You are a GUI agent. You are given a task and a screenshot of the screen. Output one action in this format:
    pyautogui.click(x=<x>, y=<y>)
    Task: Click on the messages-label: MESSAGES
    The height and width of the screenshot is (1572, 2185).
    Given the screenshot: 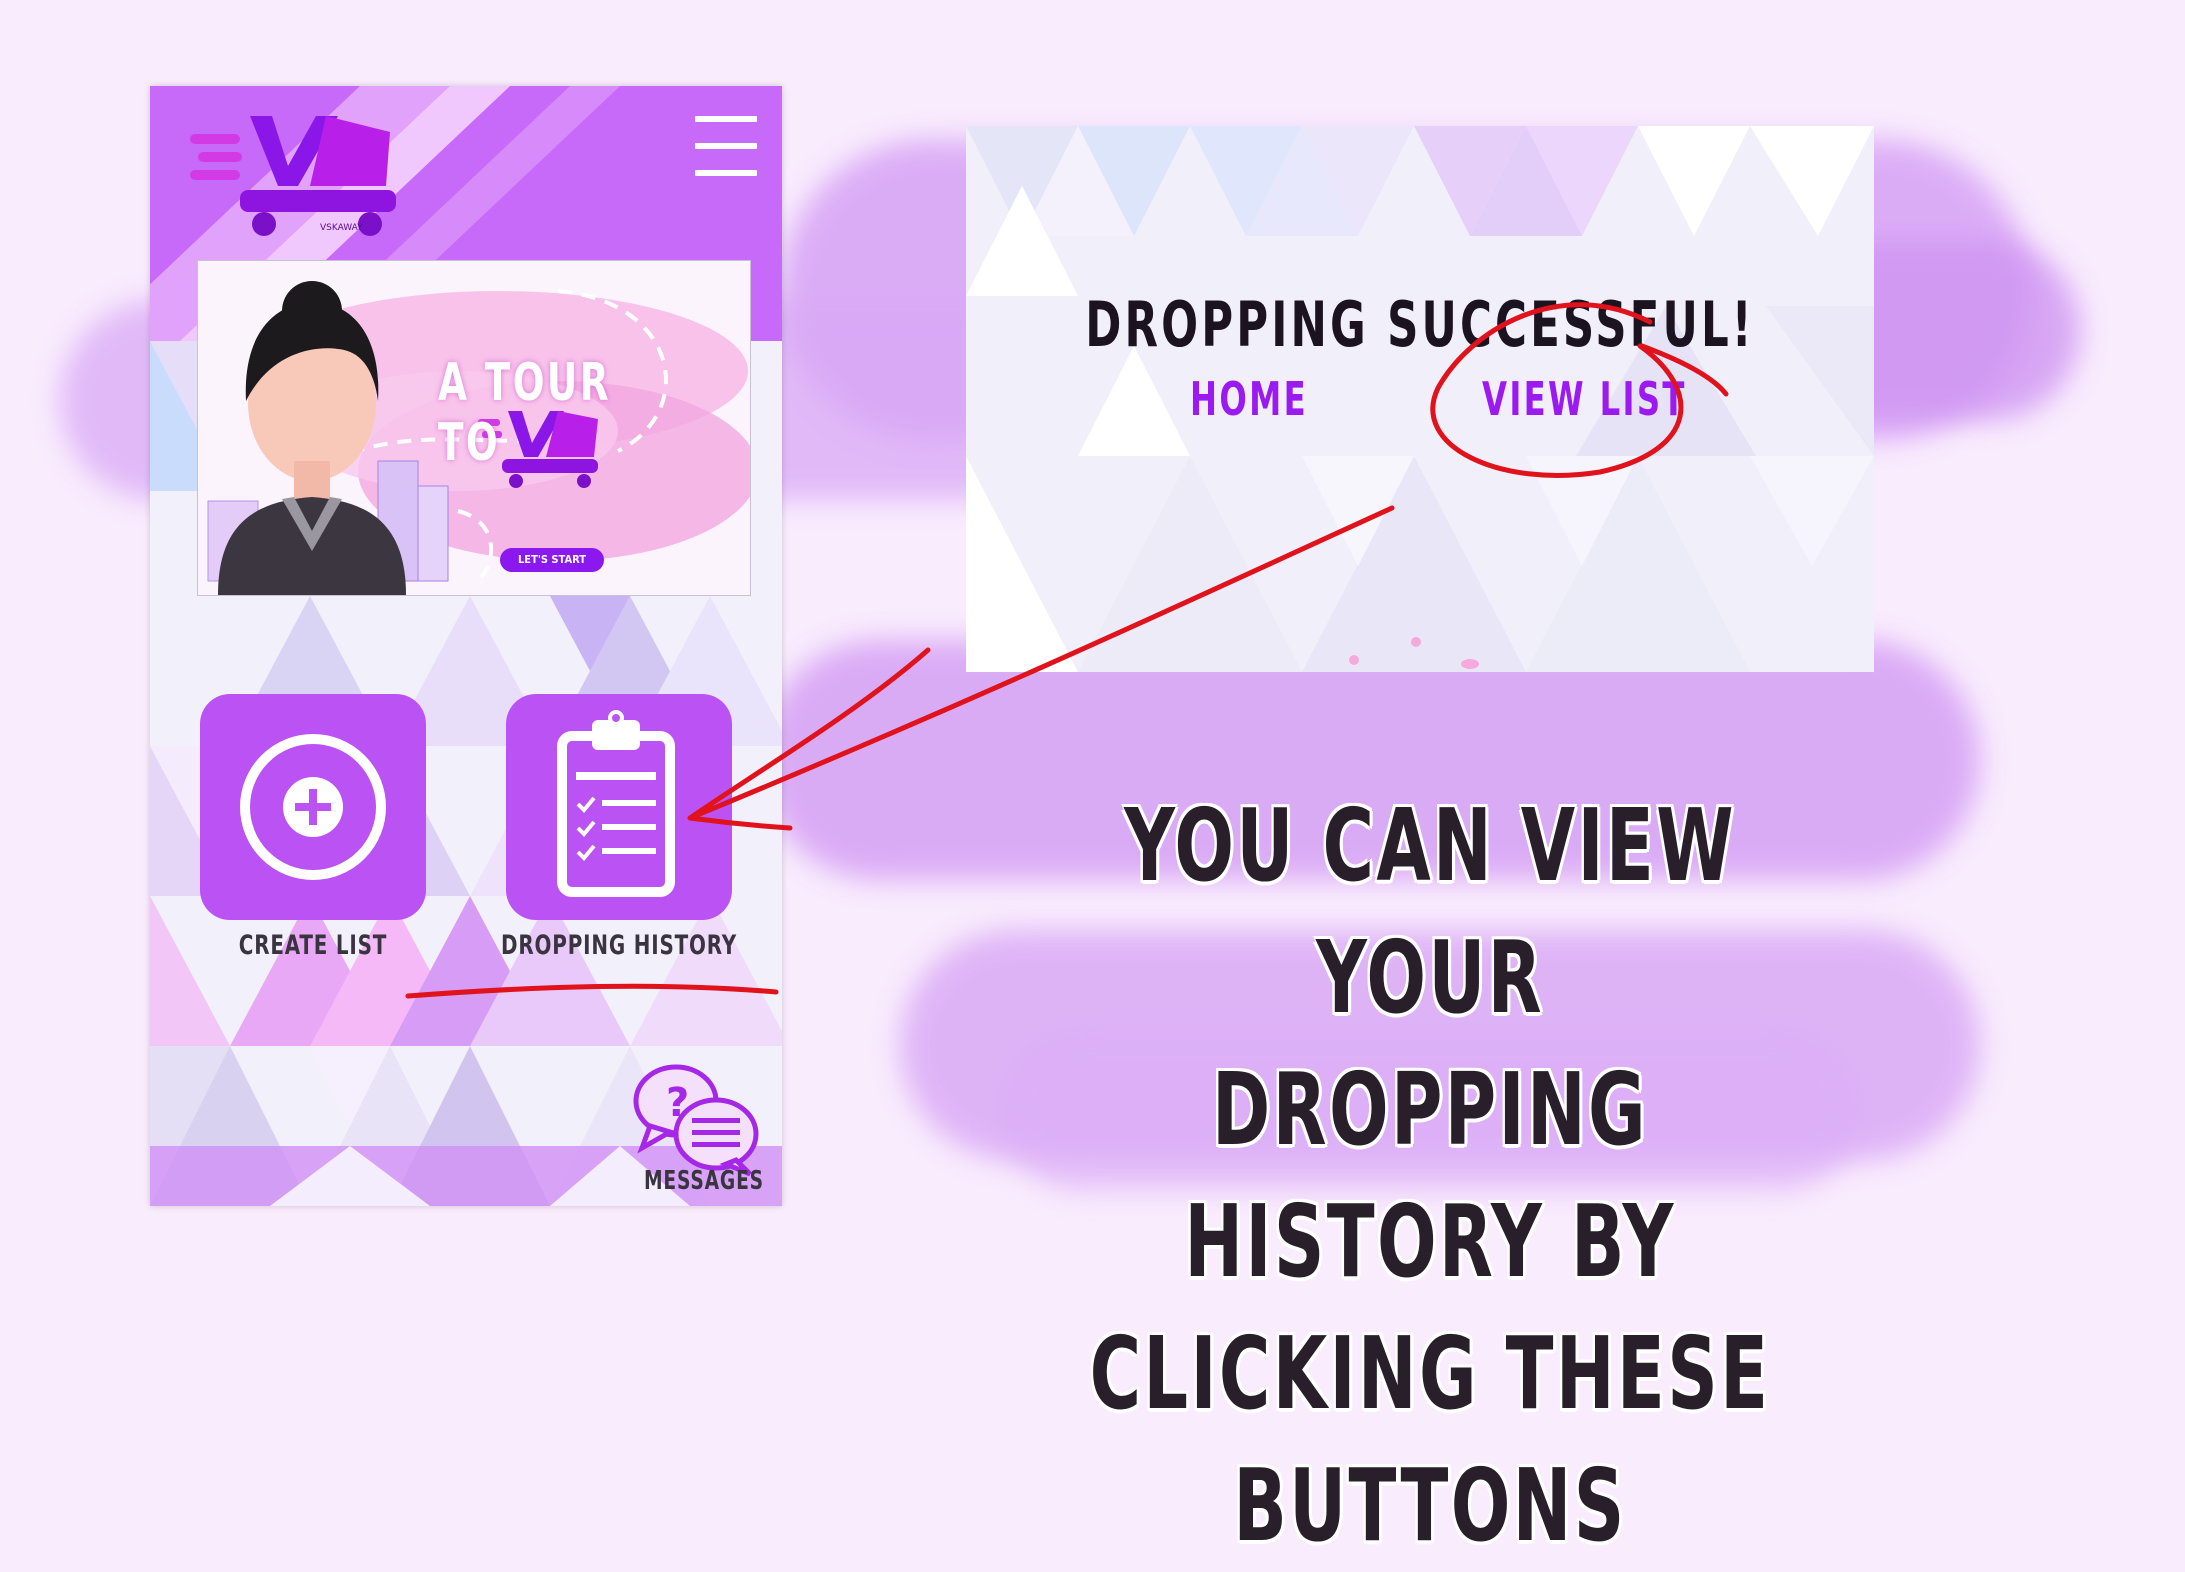 What is the action you would take?
    pyautogui.click(x=704, y=1181)
    